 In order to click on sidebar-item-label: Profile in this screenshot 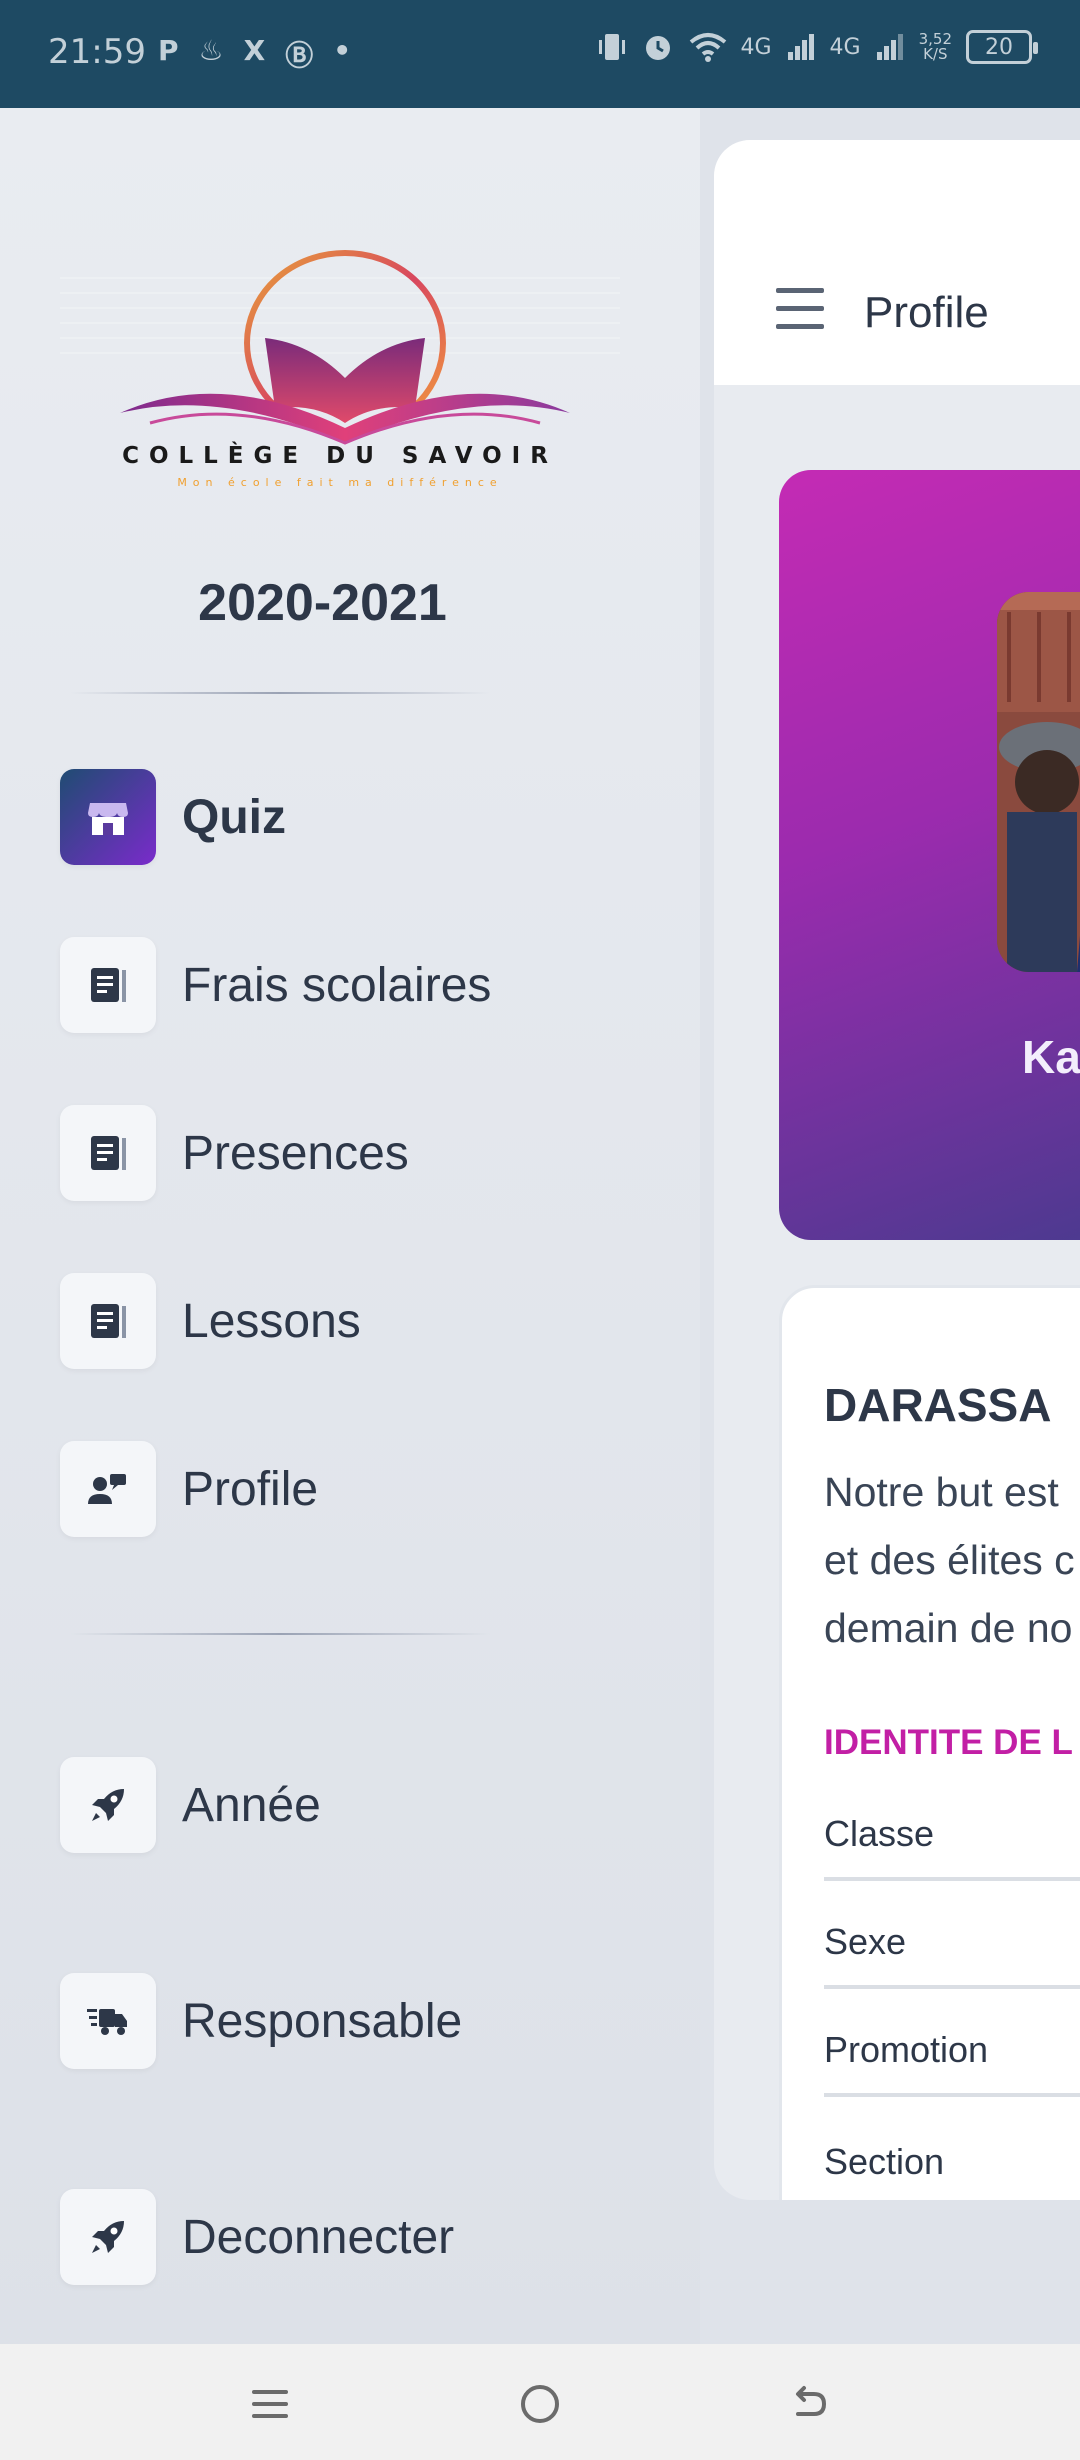, I will do `click(250, 1489)`.